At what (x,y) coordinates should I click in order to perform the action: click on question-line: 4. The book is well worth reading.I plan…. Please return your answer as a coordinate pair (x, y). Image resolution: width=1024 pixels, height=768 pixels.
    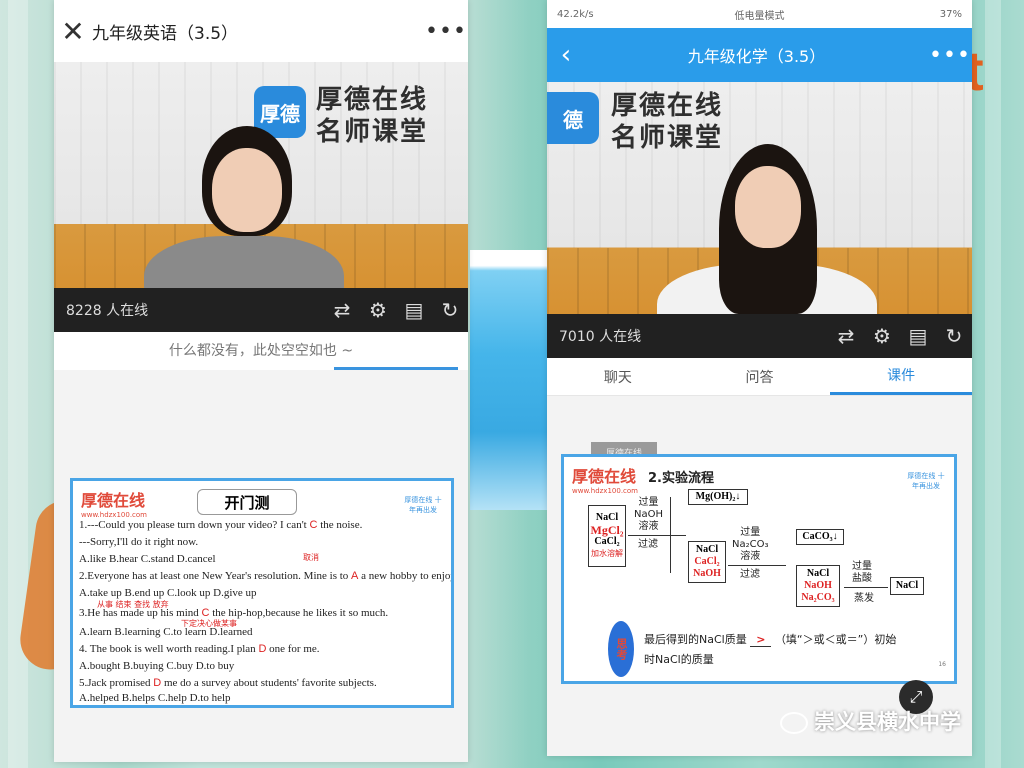
    Looking at the image, I should click on (199, 649).